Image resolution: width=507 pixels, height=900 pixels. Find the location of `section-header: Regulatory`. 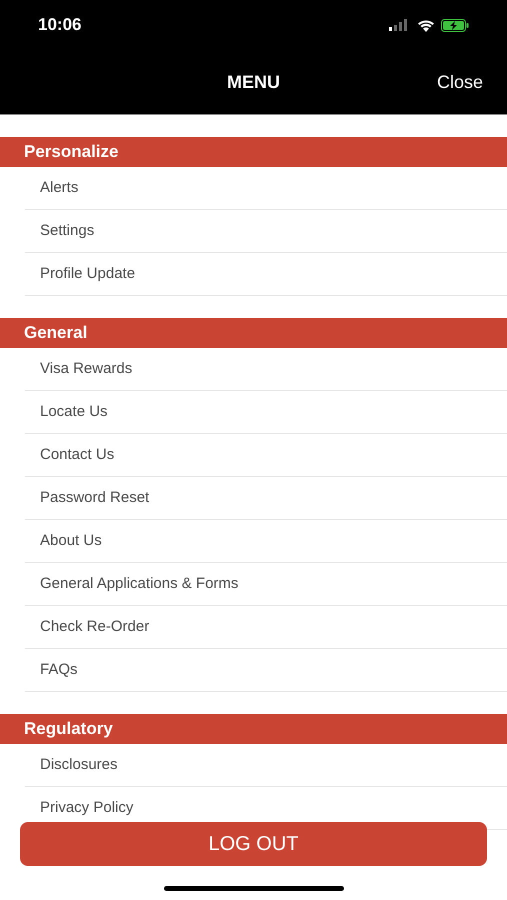

section-header: Regulatory is located at coordinates (253, 729).